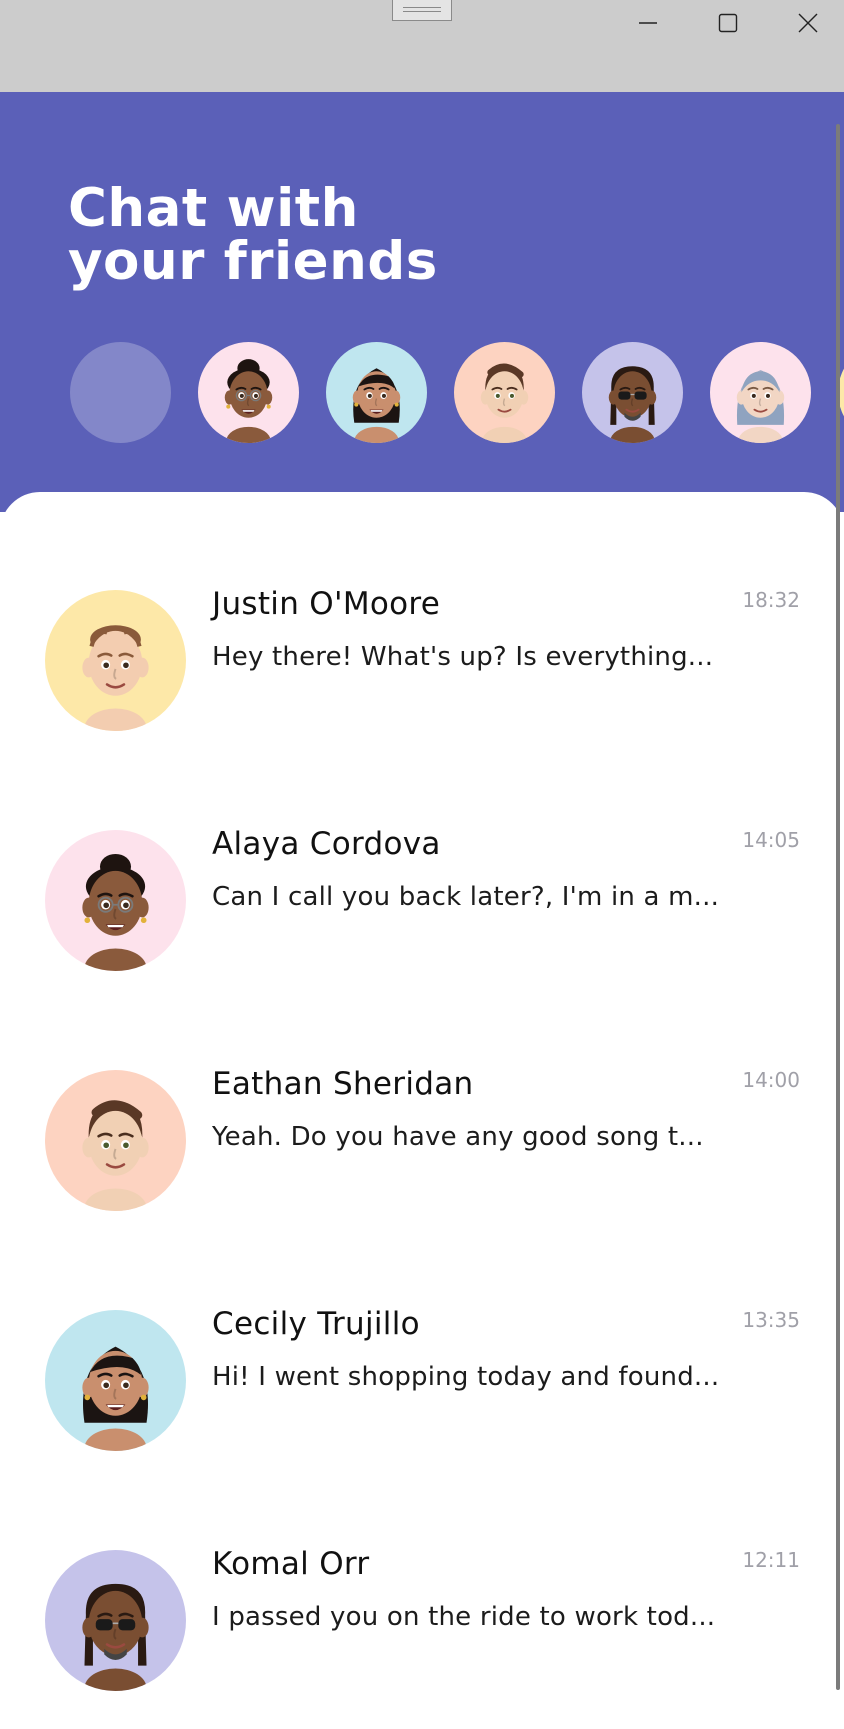 This screenshot has height=1729, width=844. I want to click on minimize-icon, so click(648, 23).